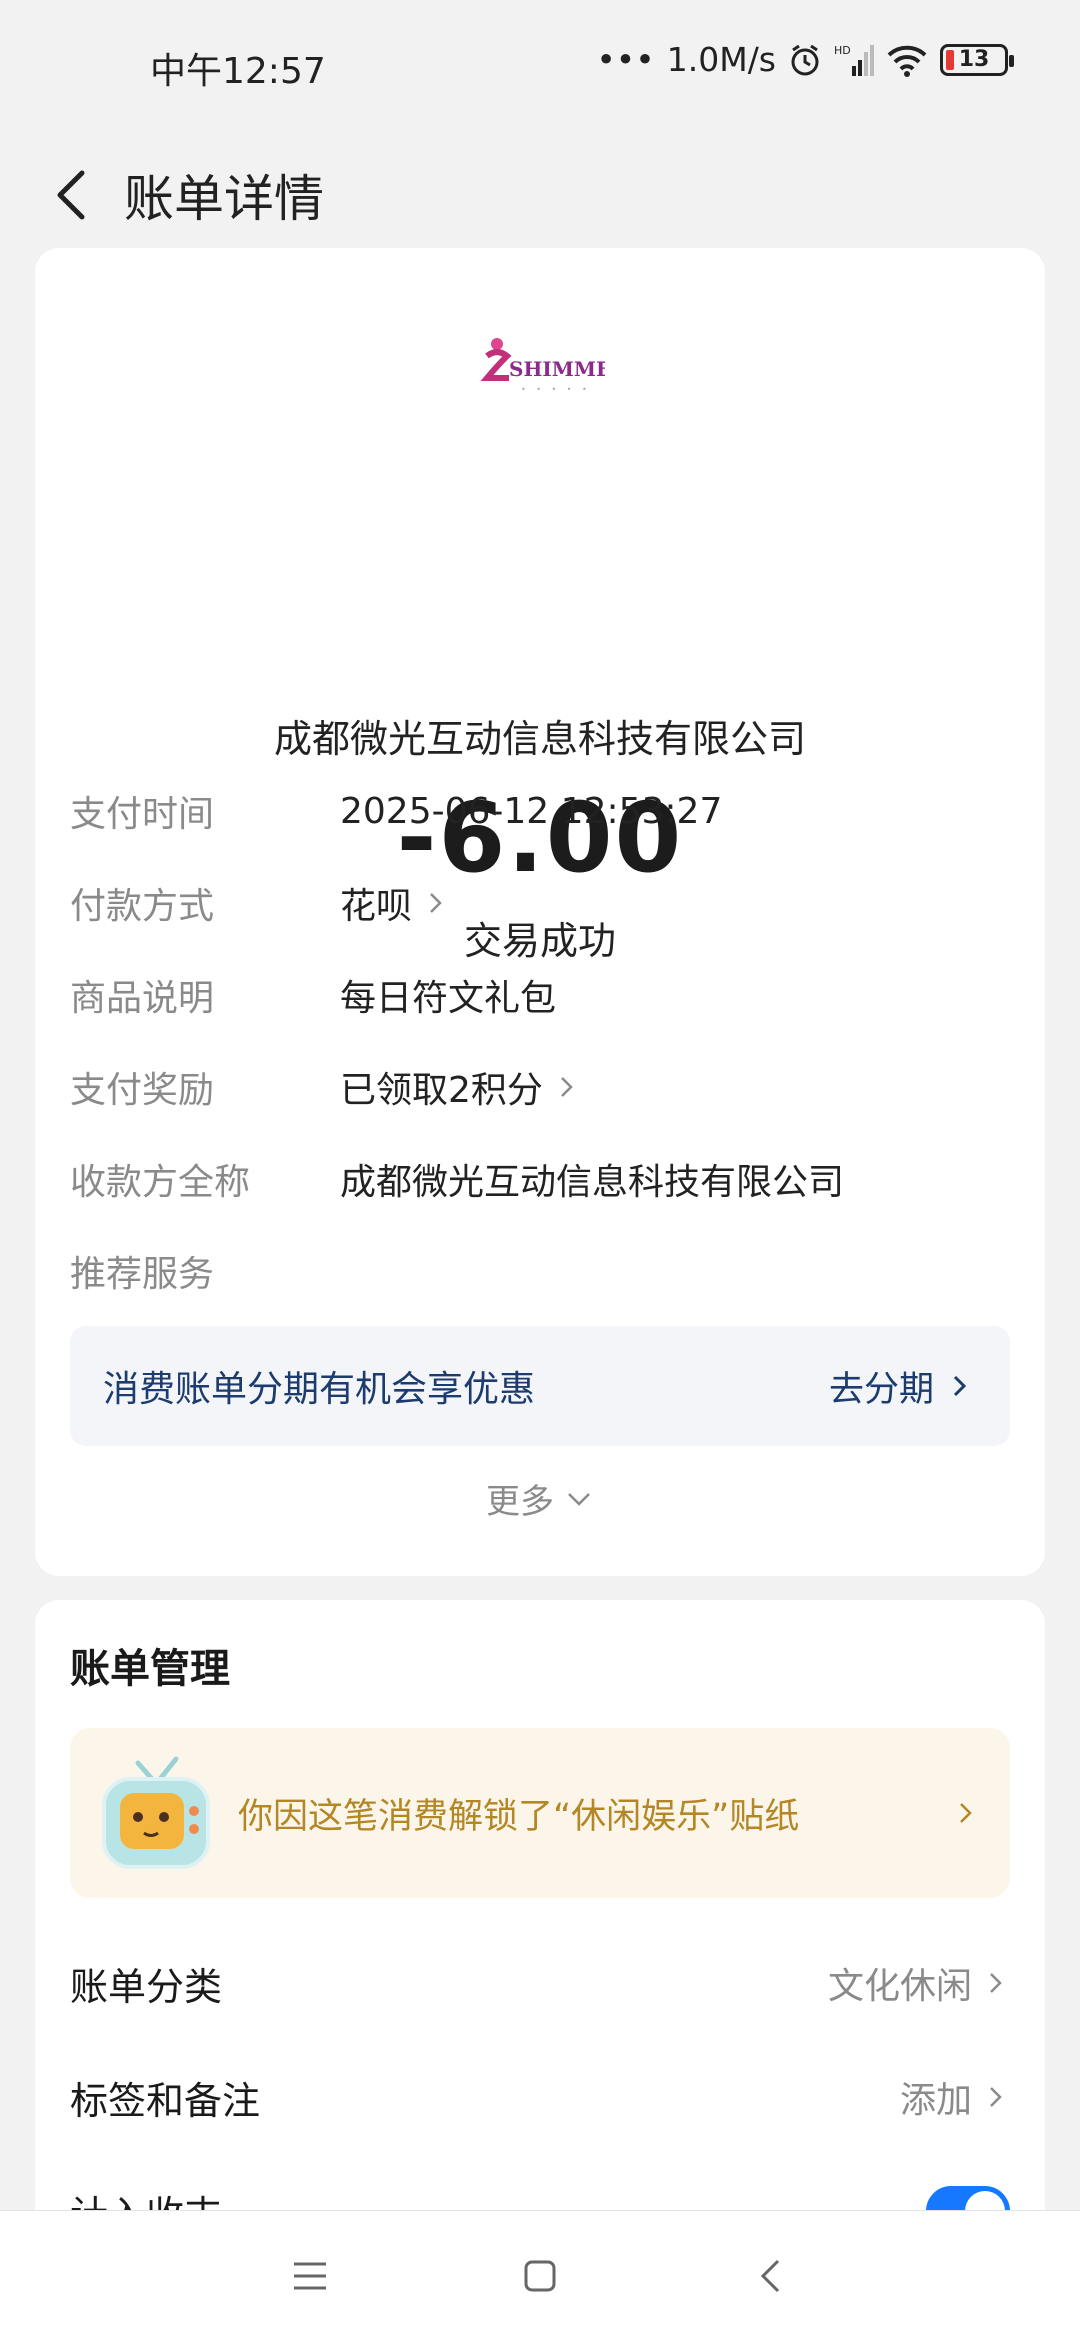 This screenshot has width=1080, height=2340. What do you see at coordinates (142, 814) in the screenshot?
I see `detail-label: 支付时间` at bounding box center [142, 814].